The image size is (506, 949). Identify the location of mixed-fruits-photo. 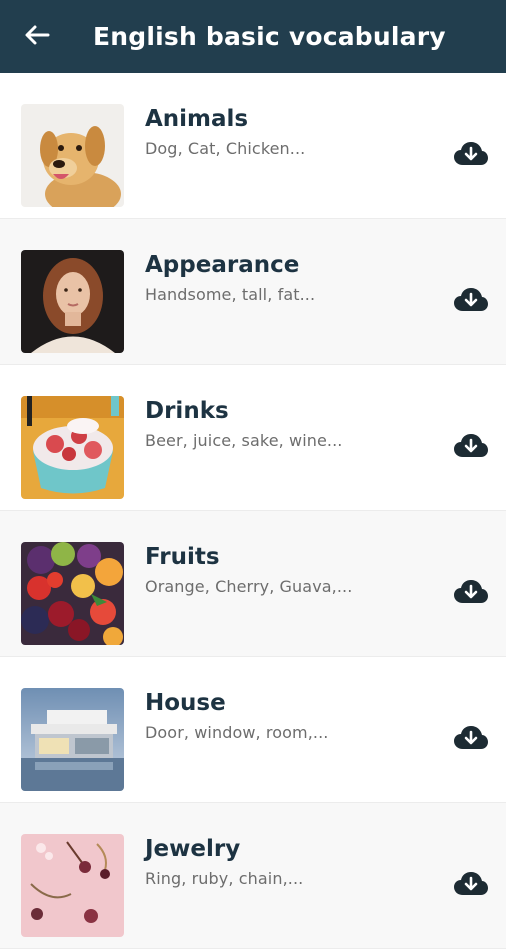
(72, 593).